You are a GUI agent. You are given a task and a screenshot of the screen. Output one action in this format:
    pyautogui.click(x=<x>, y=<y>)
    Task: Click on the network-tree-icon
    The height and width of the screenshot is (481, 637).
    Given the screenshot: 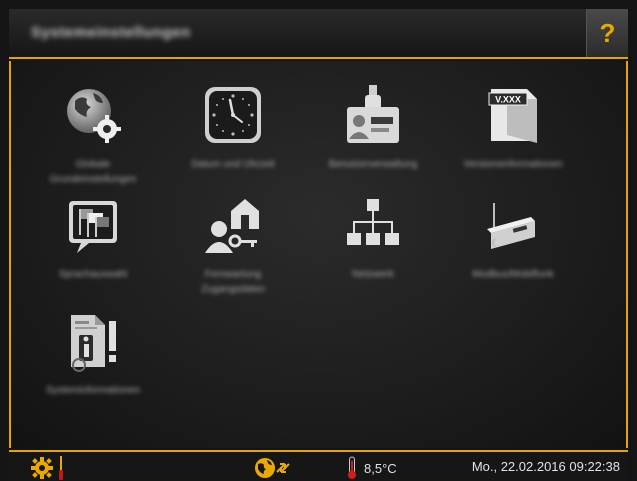 What is the action you would take?
    pyautogui.click(x=373, y=225)
    